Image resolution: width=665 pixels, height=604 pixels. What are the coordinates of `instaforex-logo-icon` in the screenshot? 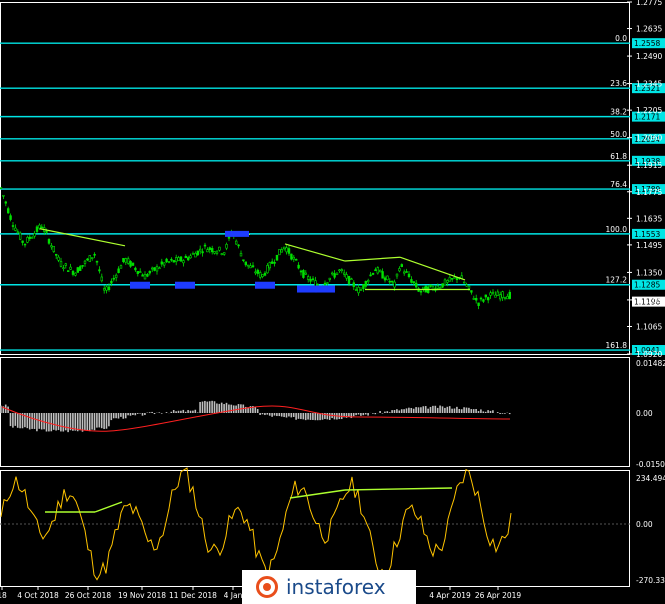 It's located at (267, 587).